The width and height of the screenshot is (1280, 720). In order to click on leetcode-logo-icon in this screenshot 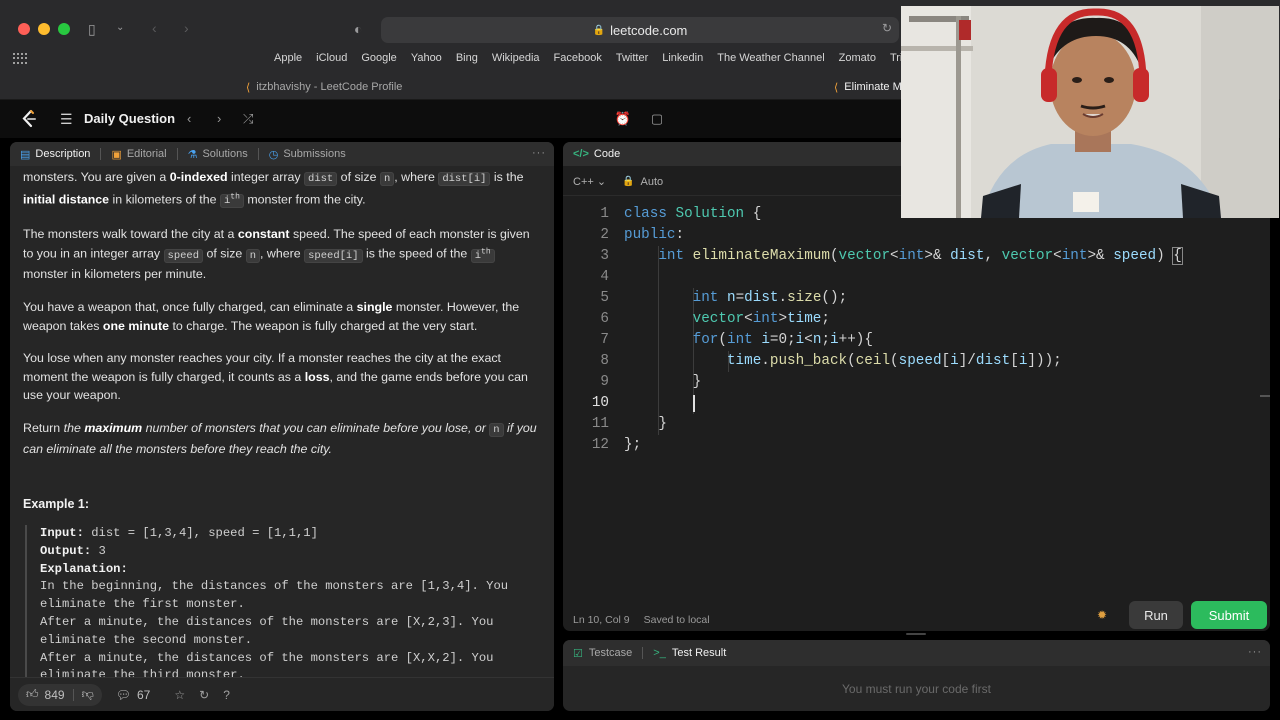, I will do `click(29, 119)`.